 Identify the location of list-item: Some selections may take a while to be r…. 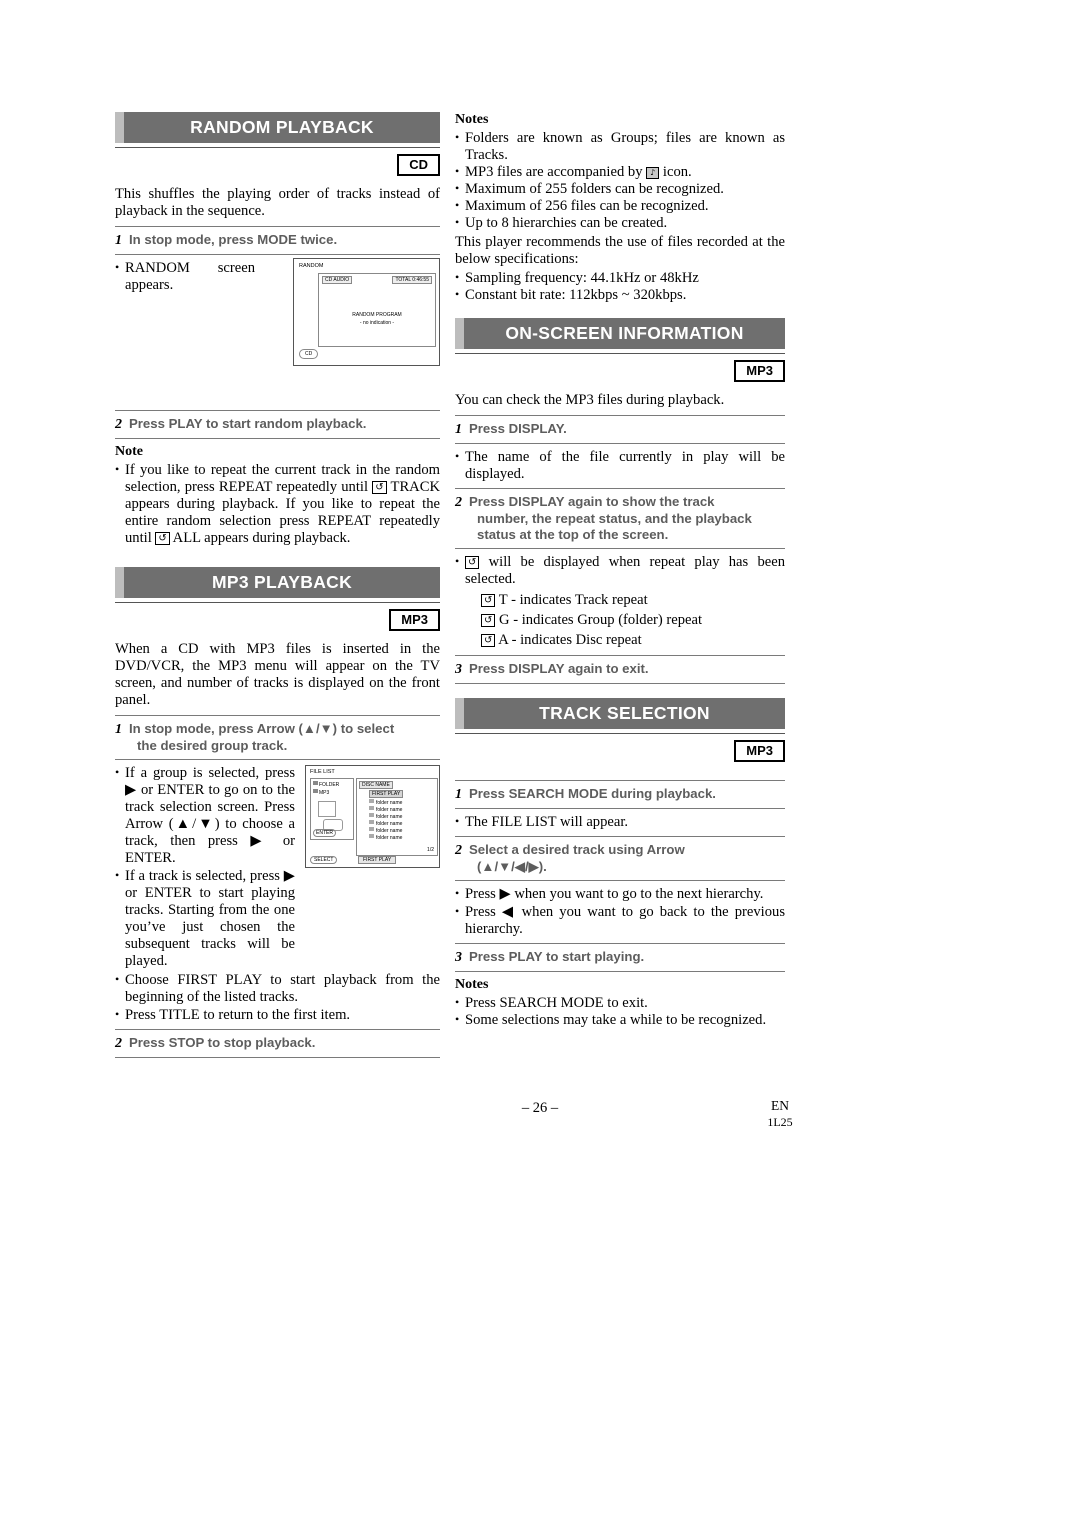
(620, 1020).